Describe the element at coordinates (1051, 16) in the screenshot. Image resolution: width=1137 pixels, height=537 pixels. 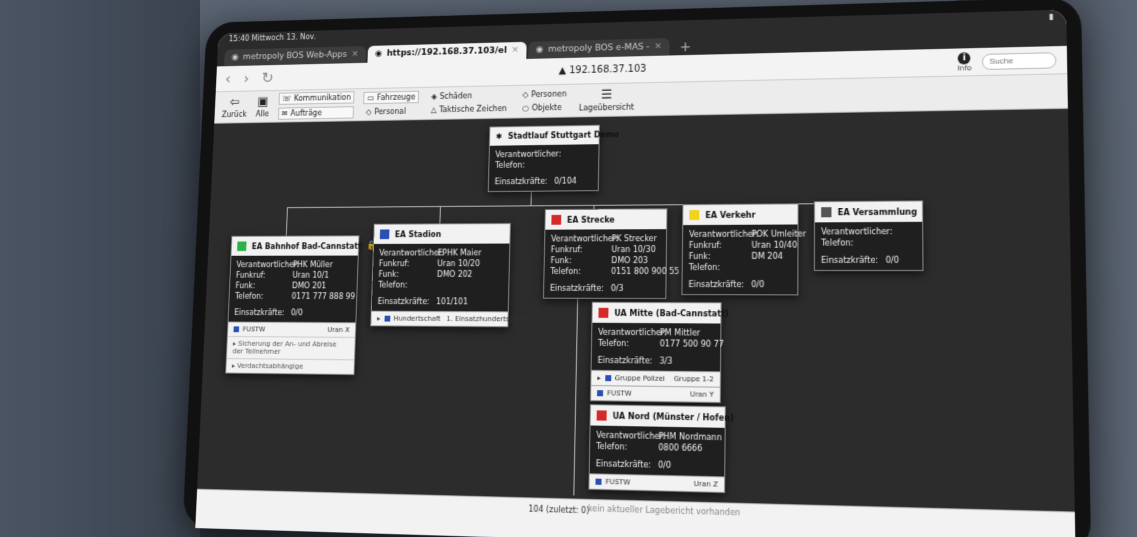
I see `battery-icon: ▮` at that location.